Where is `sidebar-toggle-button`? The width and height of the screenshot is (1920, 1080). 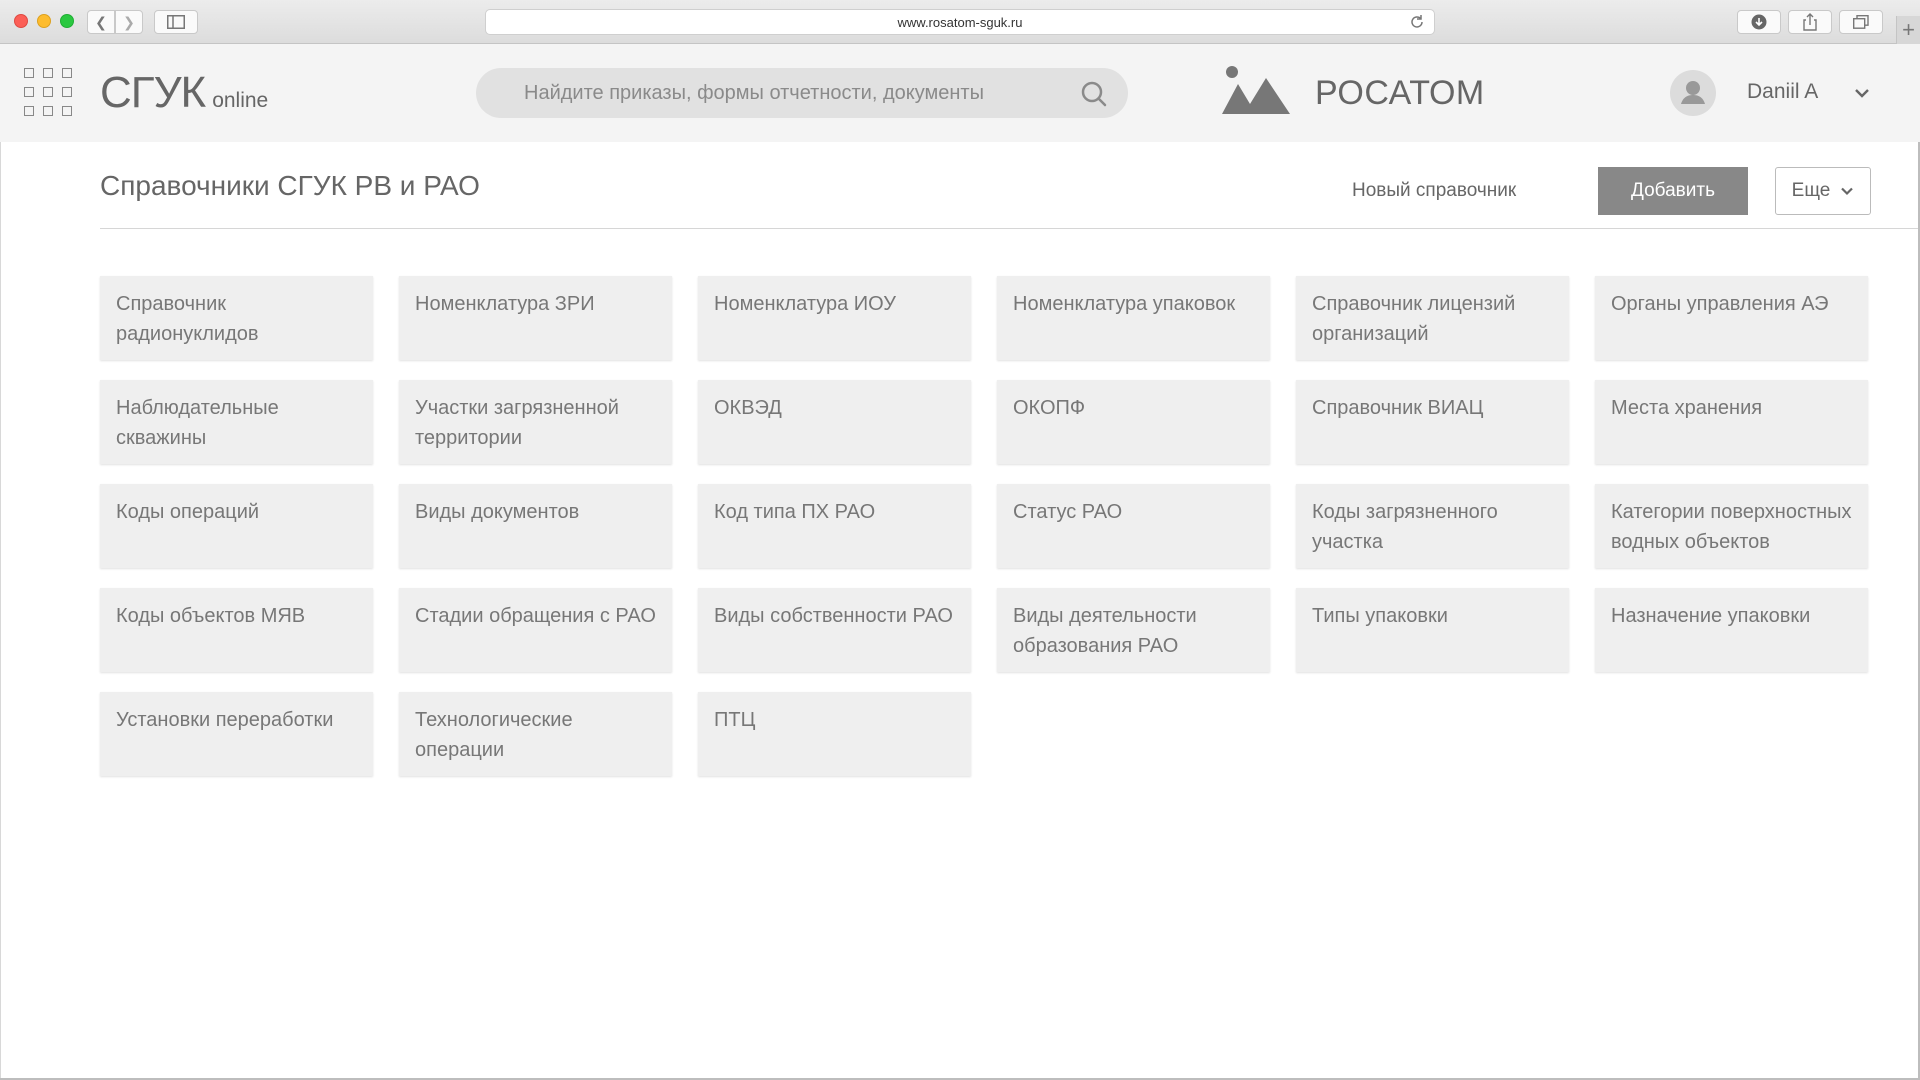 sidebar-toggle-button is located at coordinates (176, 22).